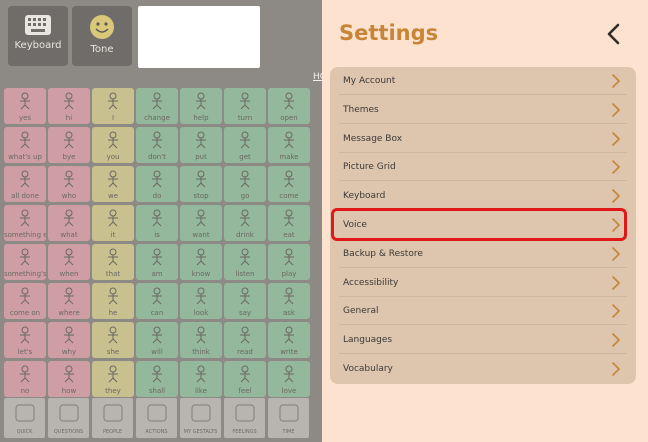 This screenshot has width=648, height=442. I want to click on grid-cell: get, so click(245, 145).